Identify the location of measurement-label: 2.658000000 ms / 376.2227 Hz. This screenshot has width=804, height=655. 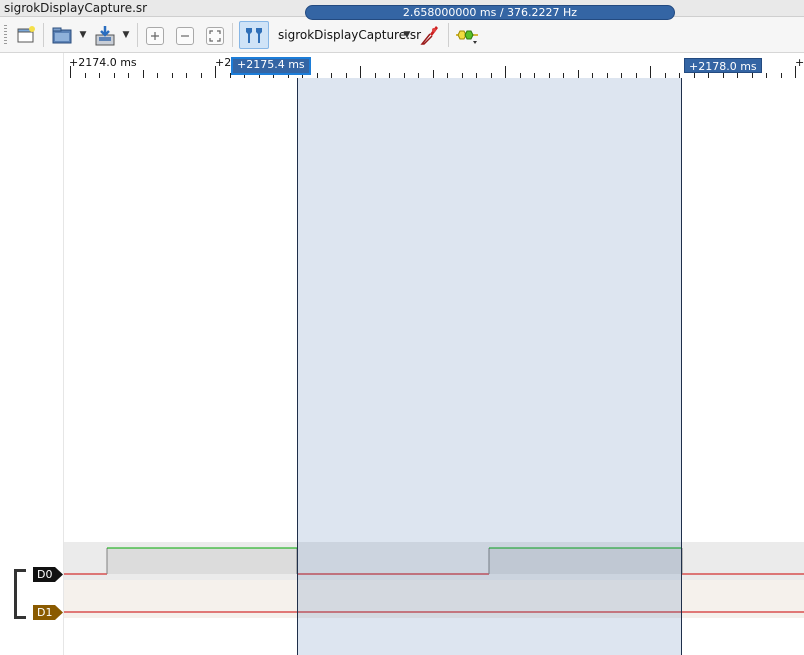
(490, 12).